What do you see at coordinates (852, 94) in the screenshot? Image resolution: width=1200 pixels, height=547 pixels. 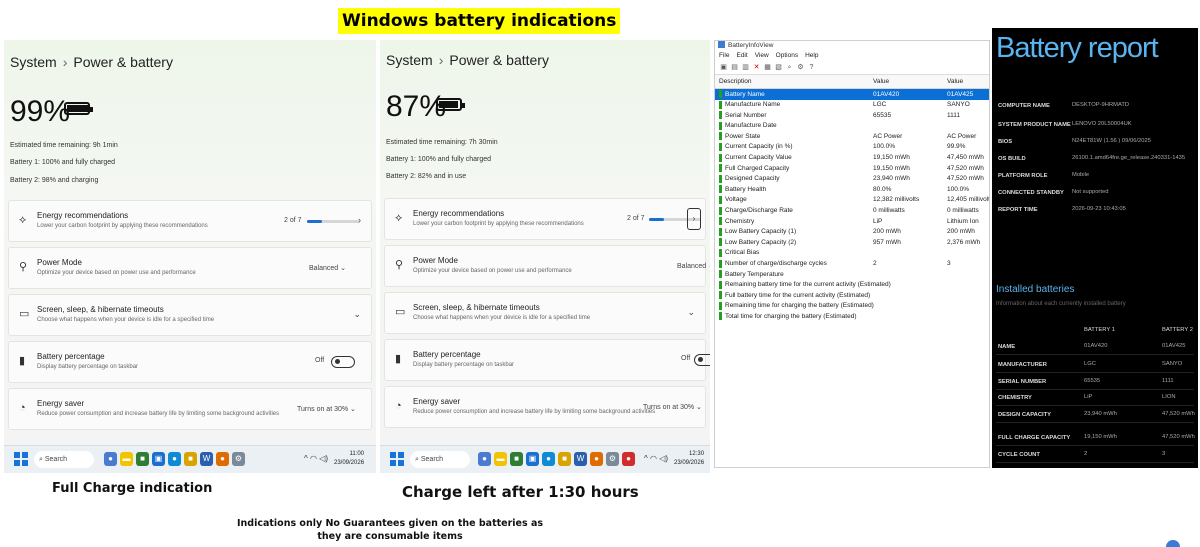 I see `table-row: Battery Name 01AV420 01AV425` at bounding box center [852, 94].